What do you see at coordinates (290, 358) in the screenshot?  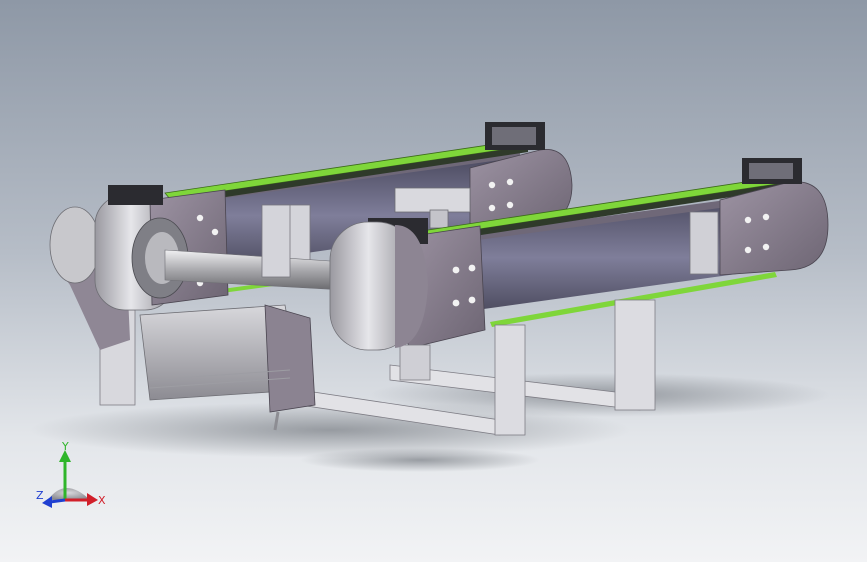 I see `servo-motor-back` at bounding box center [290, 358].